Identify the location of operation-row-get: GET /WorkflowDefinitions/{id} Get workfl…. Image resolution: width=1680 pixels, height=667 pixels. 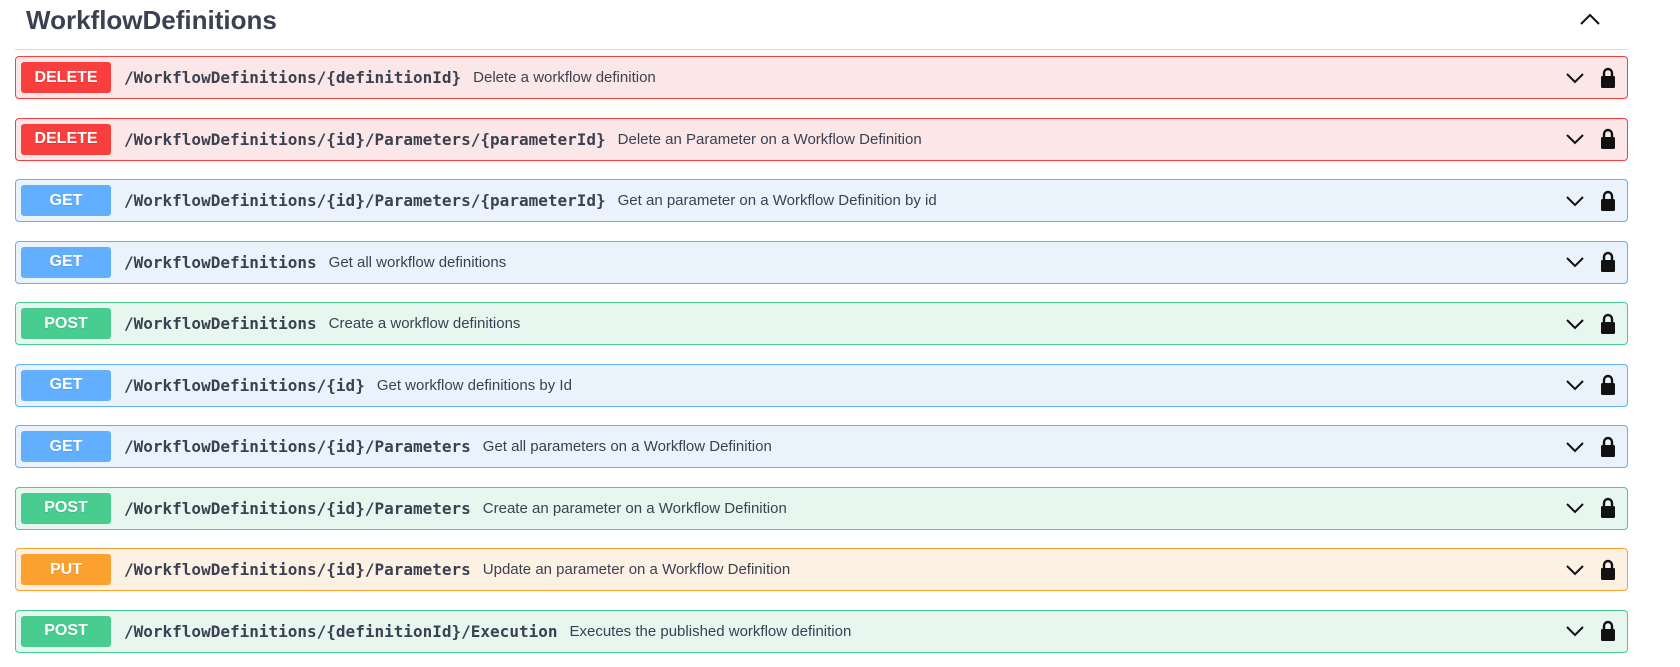
(821, 385).